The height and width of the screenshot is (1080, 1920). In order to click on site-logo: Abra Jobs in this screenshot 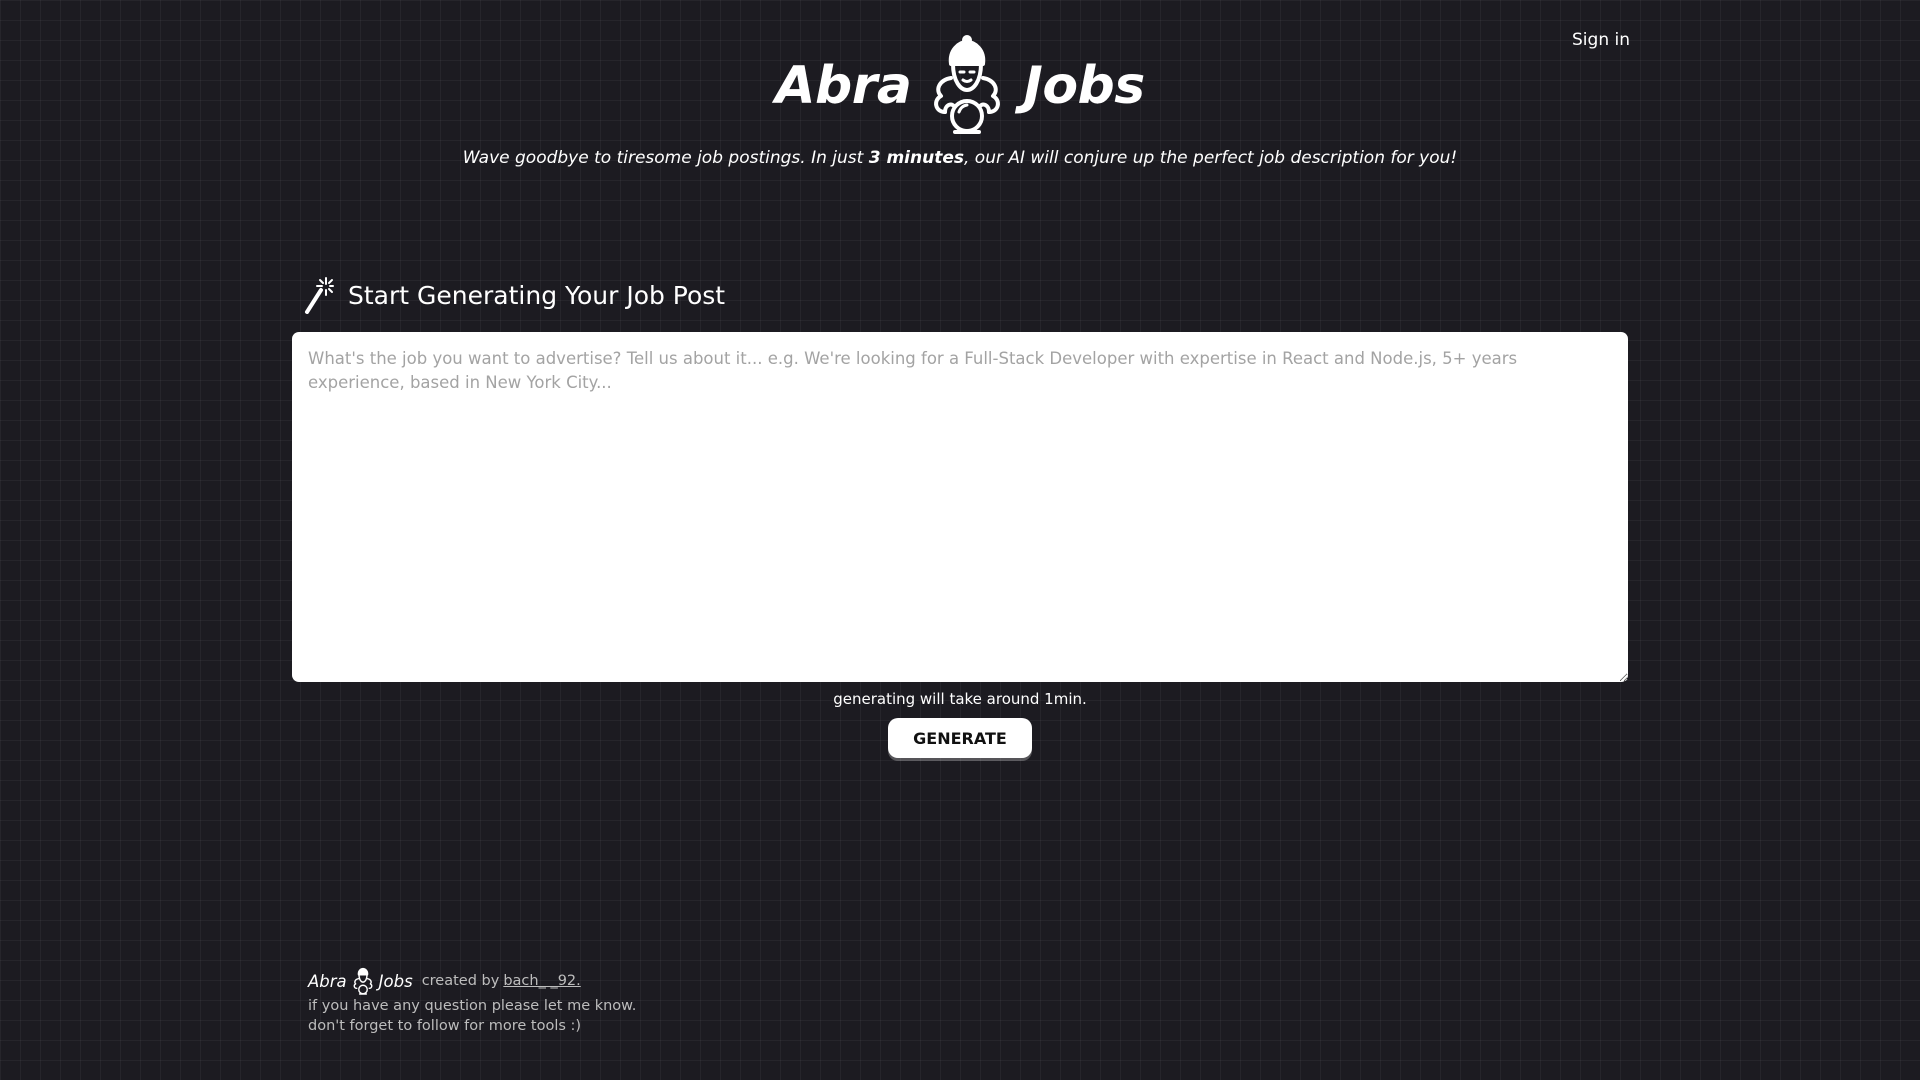, I will do `click(960, 86)`.